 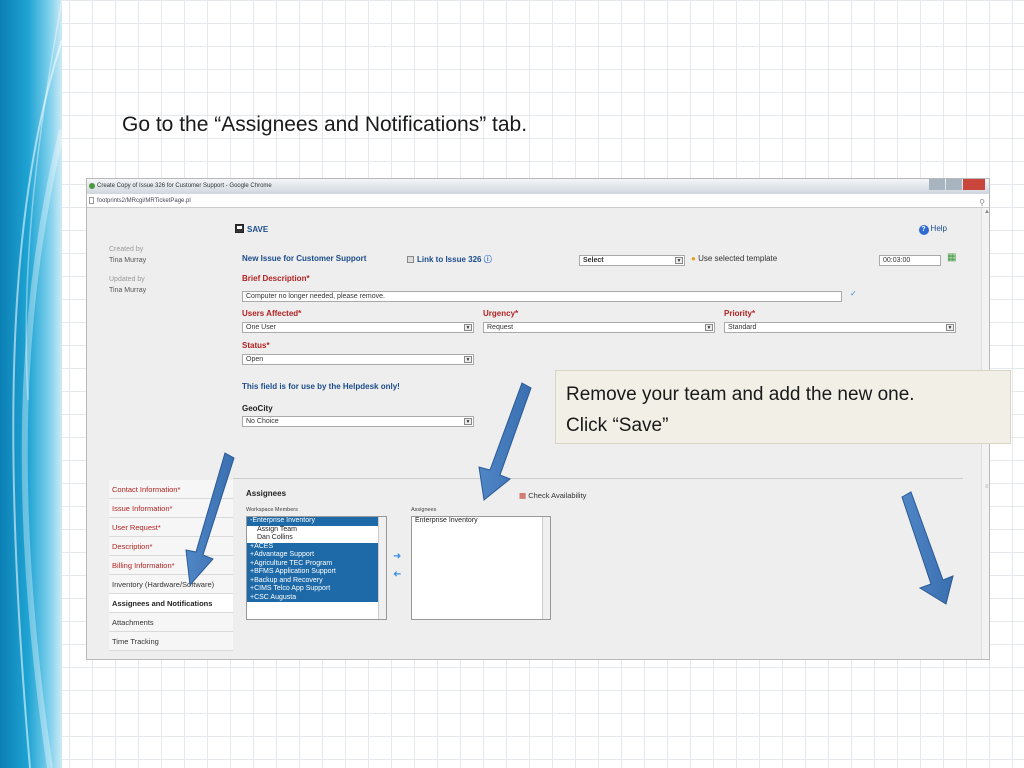 I want to click on window-controls, so click(x=957, y=185).